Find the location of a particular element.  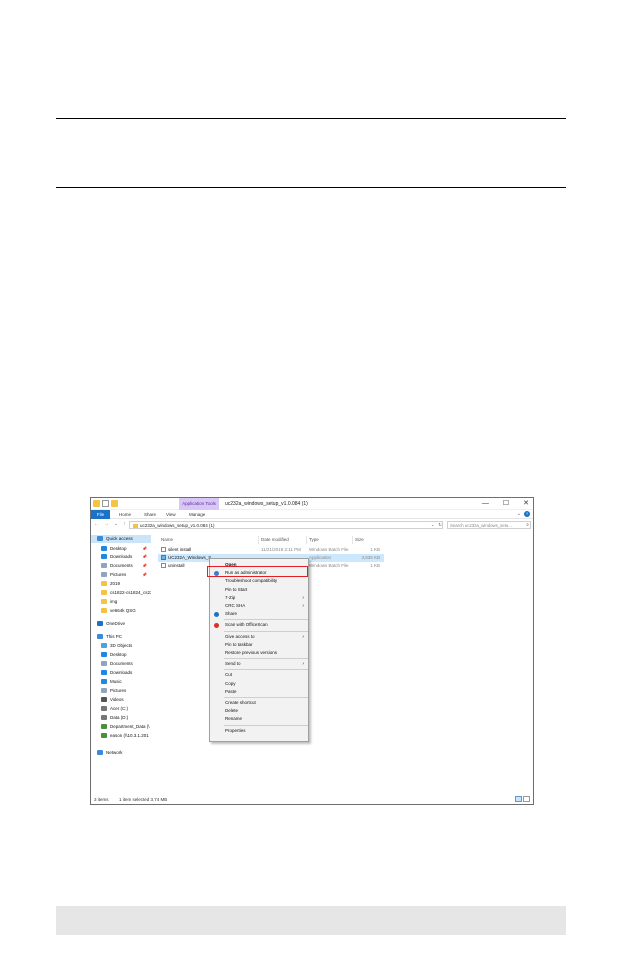

menu-item-send-to: Send to › is located at coordinates (259, 664).